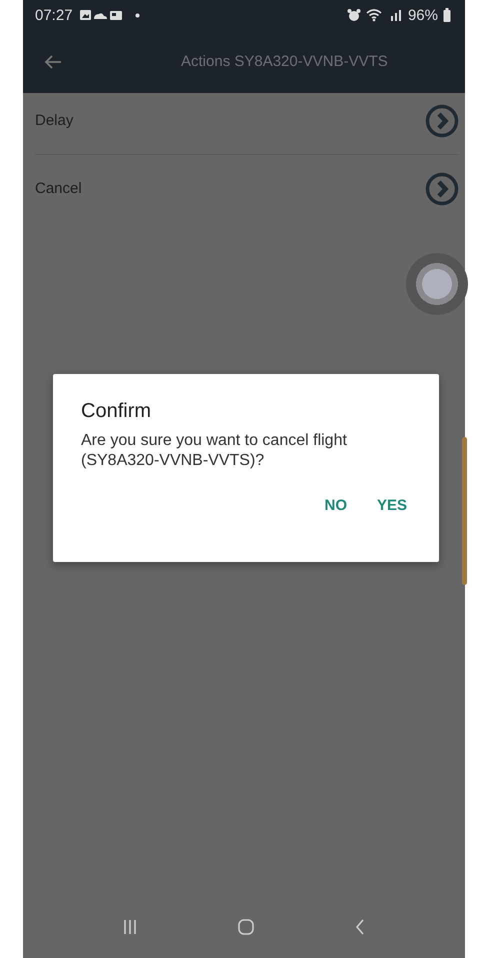  Describe the element at coordinates (395, 15) in the screenshot. I see `signal-icon` at that location.